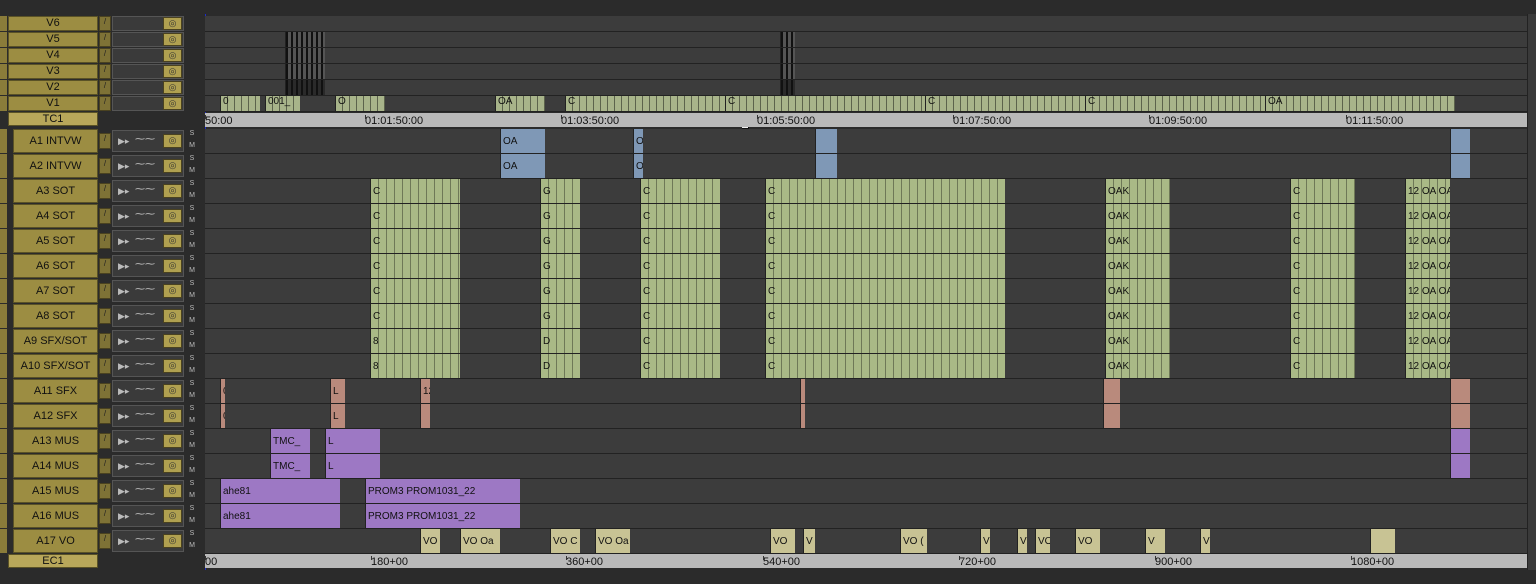 This screenshot has height=584, width=1536. What do you see at coordinates (53, 55) in the screenshot?
I see `track-name-button: V4` at bounding box center [53, 55].